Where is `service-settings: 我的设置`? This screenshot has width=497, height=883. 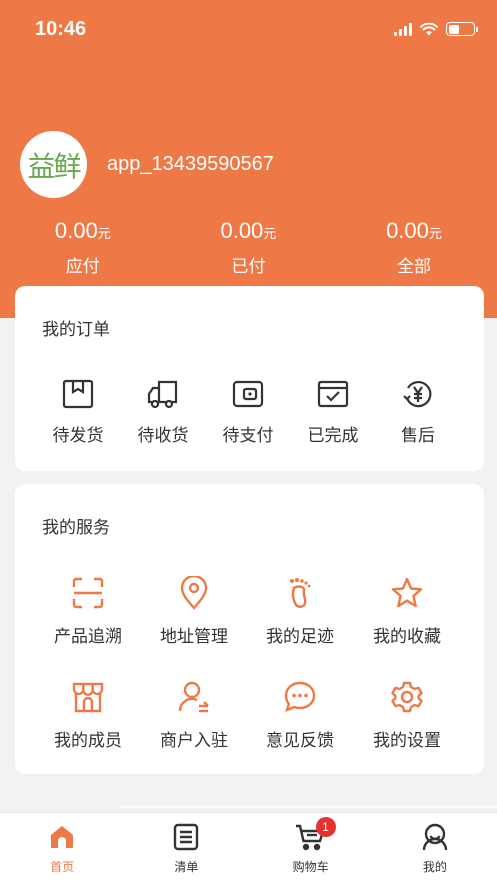
service-settings: 我的设置 is located at coordinates (407, 715).